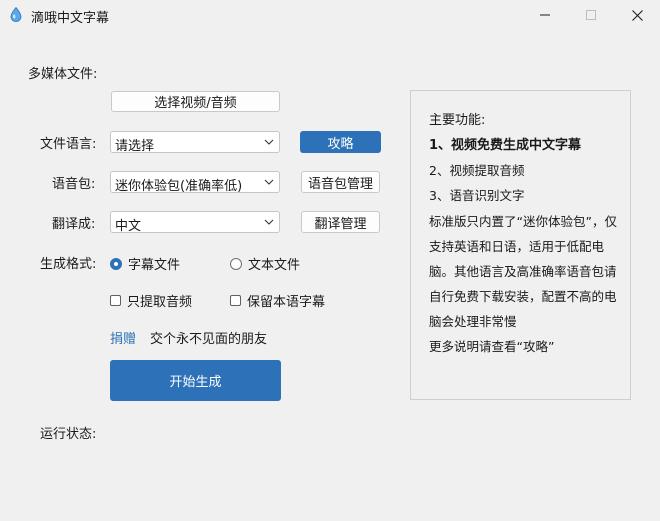 The height and width of the screenshot is (521, 660). I want to click on radio-text-label: 文本文件, so click(274, 265).